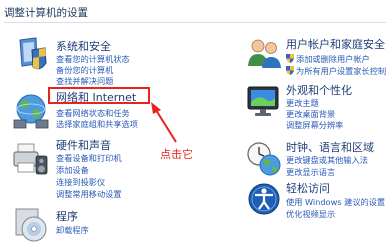 Image resolution: width=390 pixels, height=245 pixels. I want to click on link-adjust-resolution: 调整屏幕分辨率, so click(314, 125).